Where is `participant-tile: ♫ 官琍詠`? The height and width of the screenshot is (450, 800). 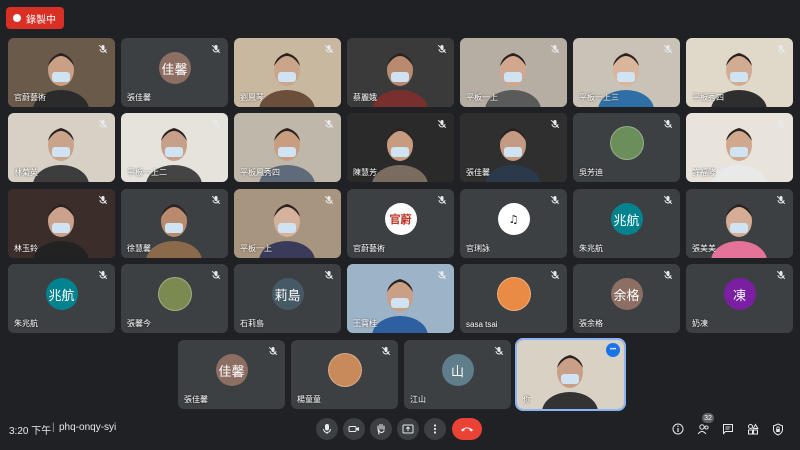
participant-tile: ♫ 官琍詠 is located at coordinates (513, 223).